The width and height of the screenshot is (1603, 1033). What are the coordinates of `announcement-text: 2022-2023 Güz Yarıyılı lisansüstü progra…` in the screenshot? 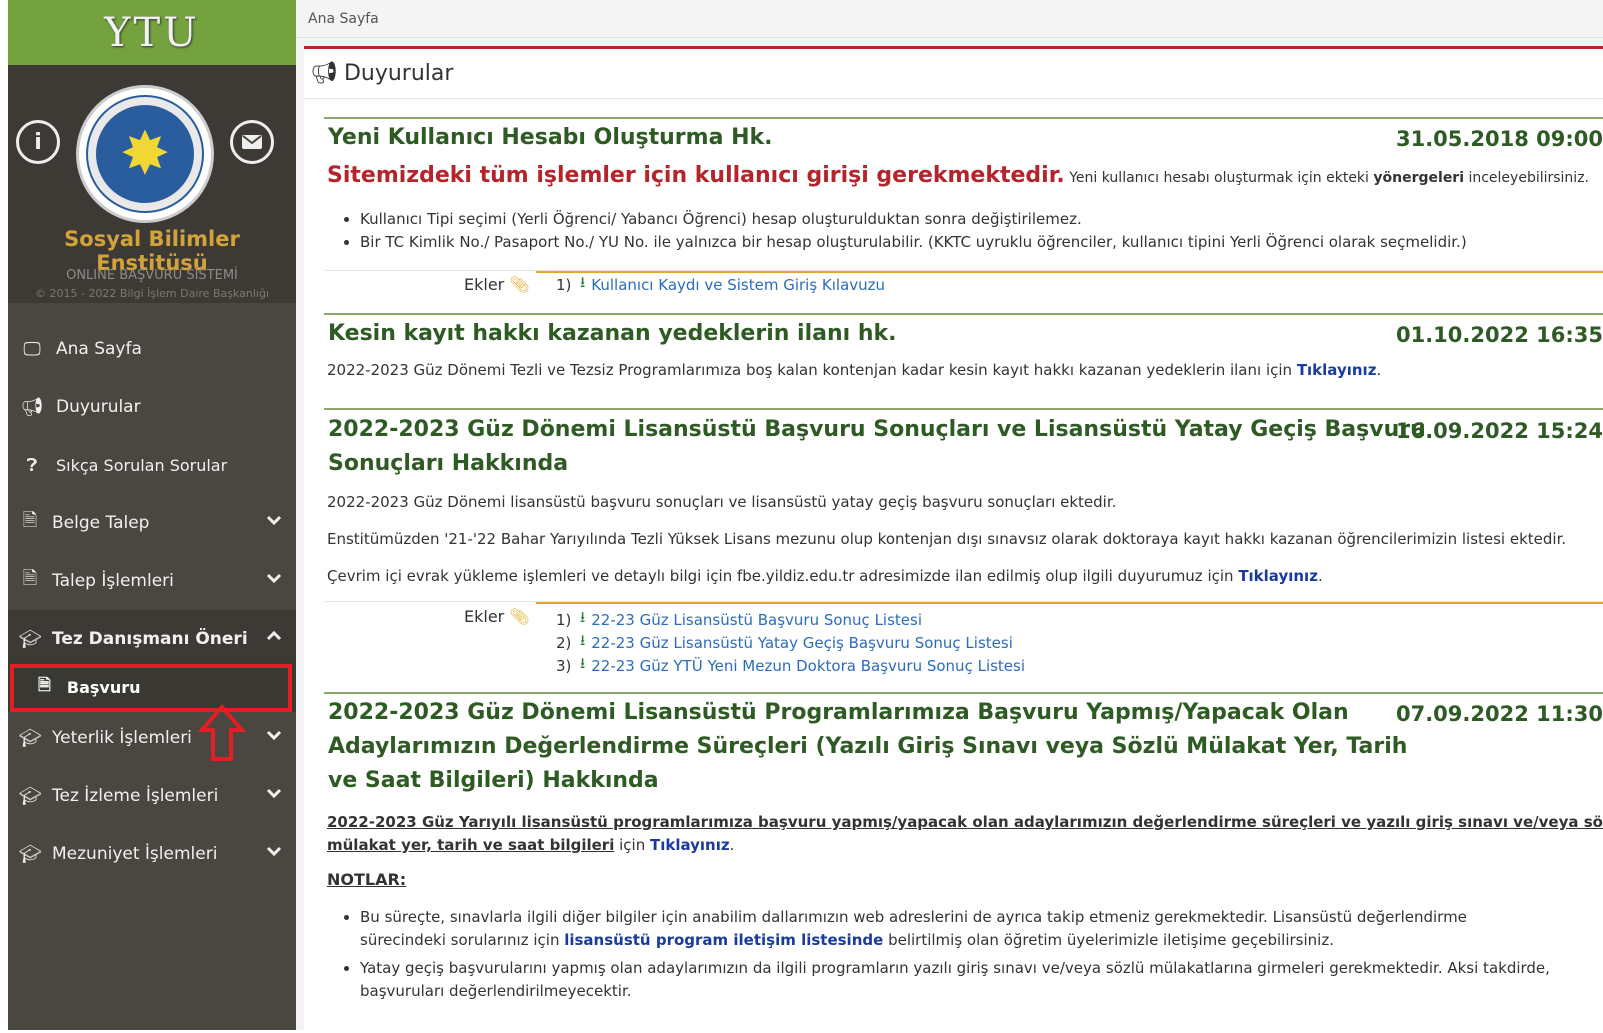 It's located at (965, 833).